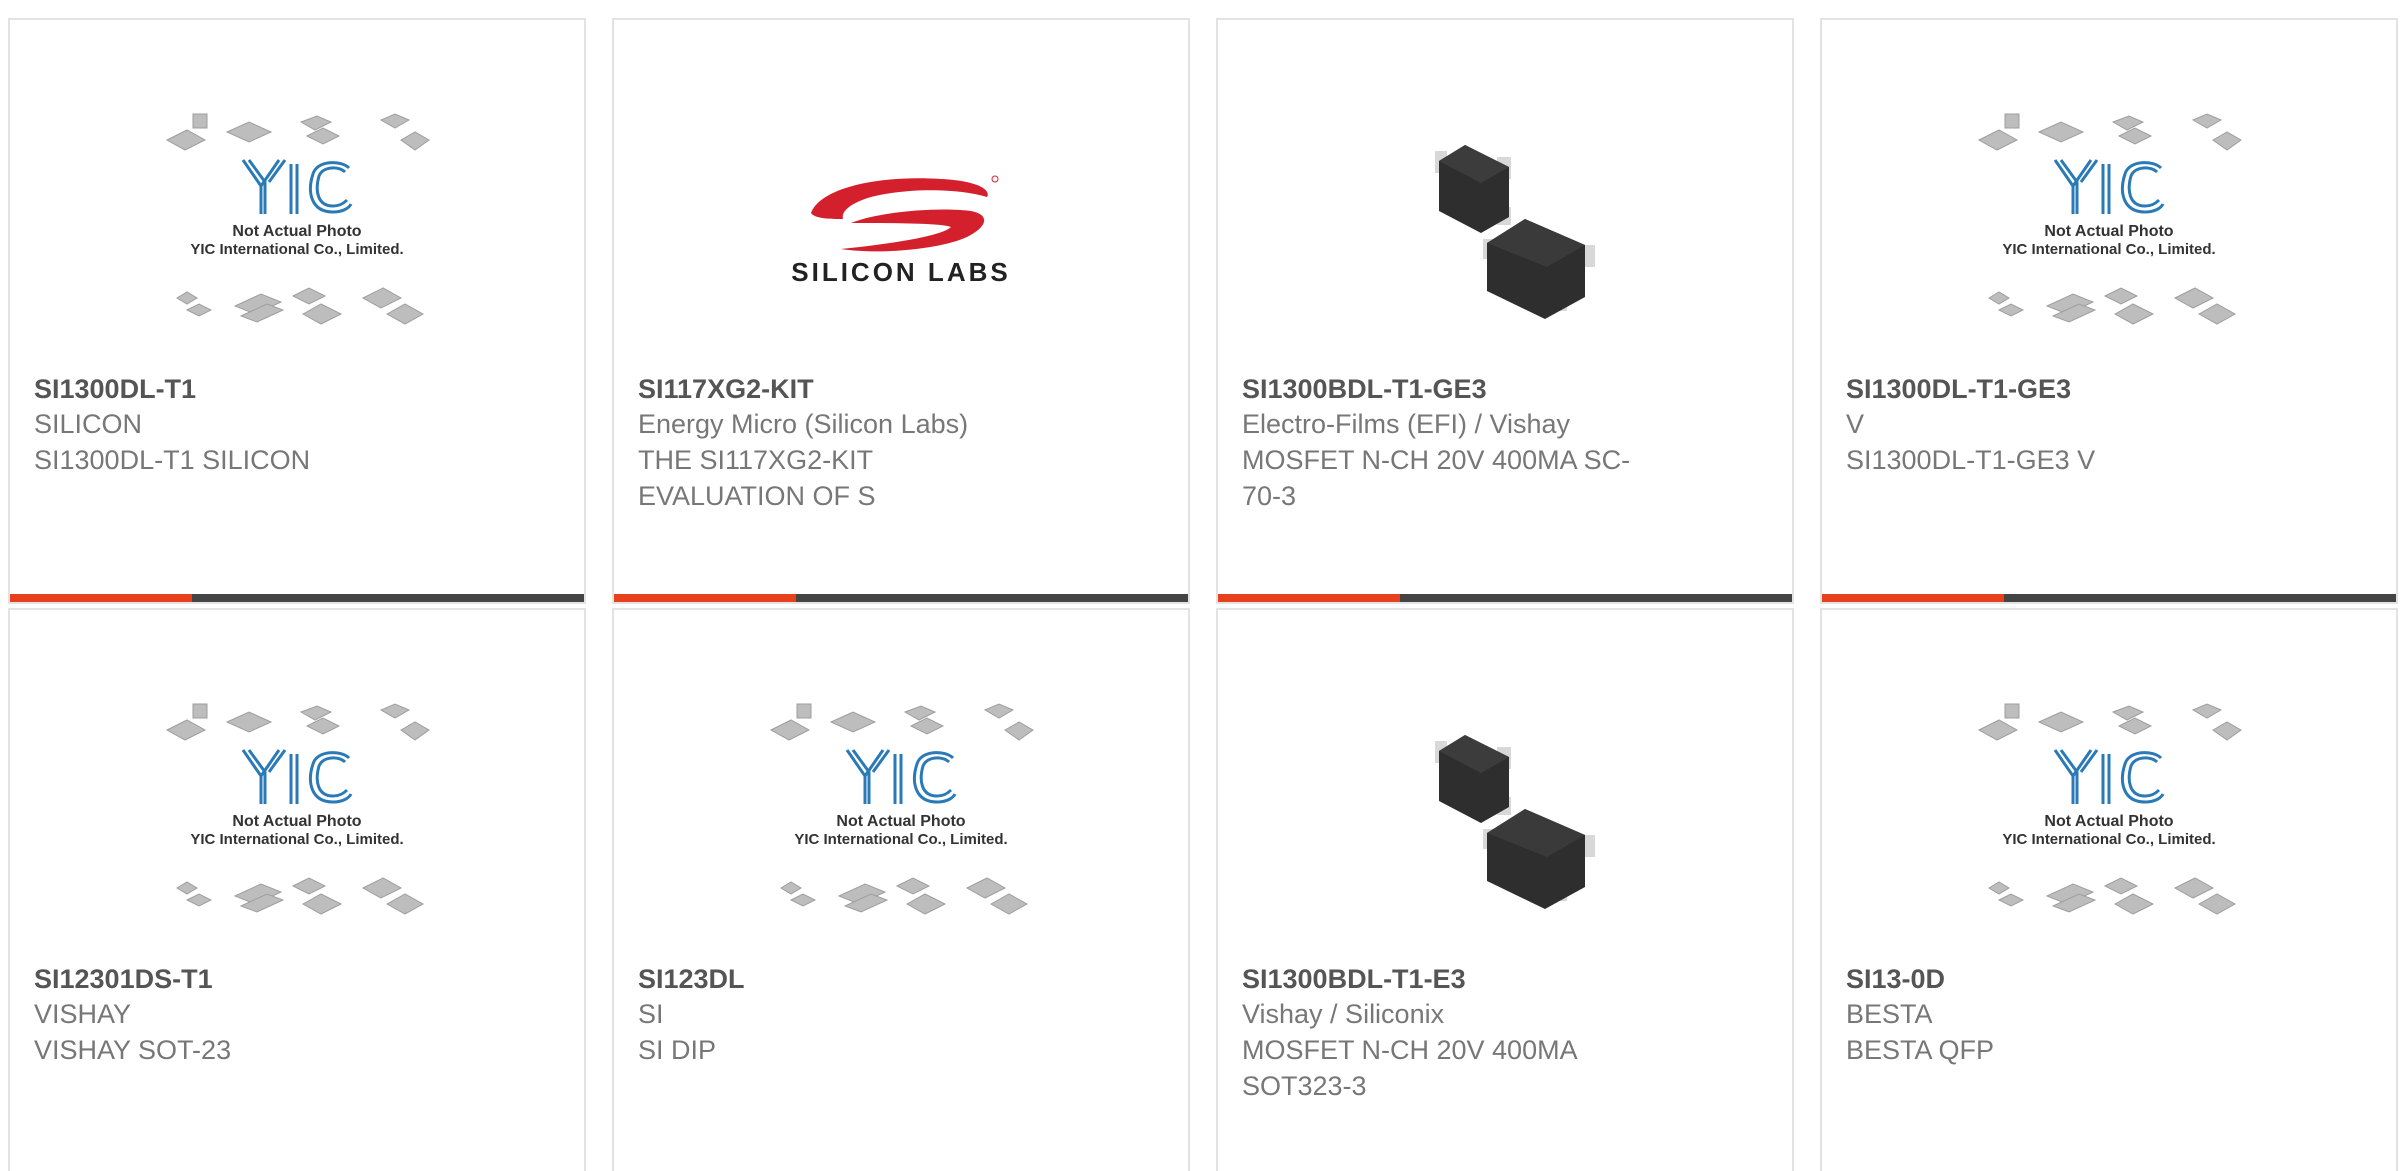  I want to click on product-description-line: VISHAY SOT-23, so click(133, 1050).